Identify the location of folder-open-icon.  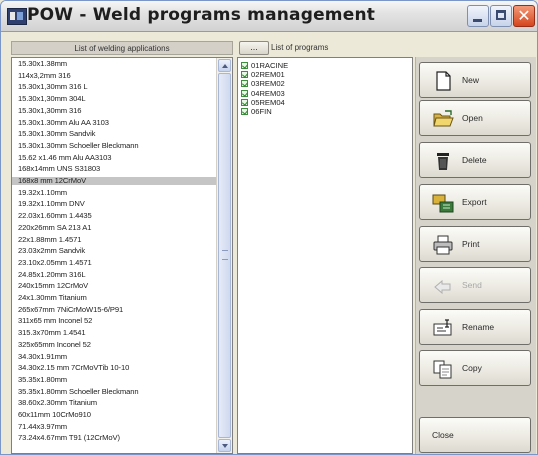
(443, 118).